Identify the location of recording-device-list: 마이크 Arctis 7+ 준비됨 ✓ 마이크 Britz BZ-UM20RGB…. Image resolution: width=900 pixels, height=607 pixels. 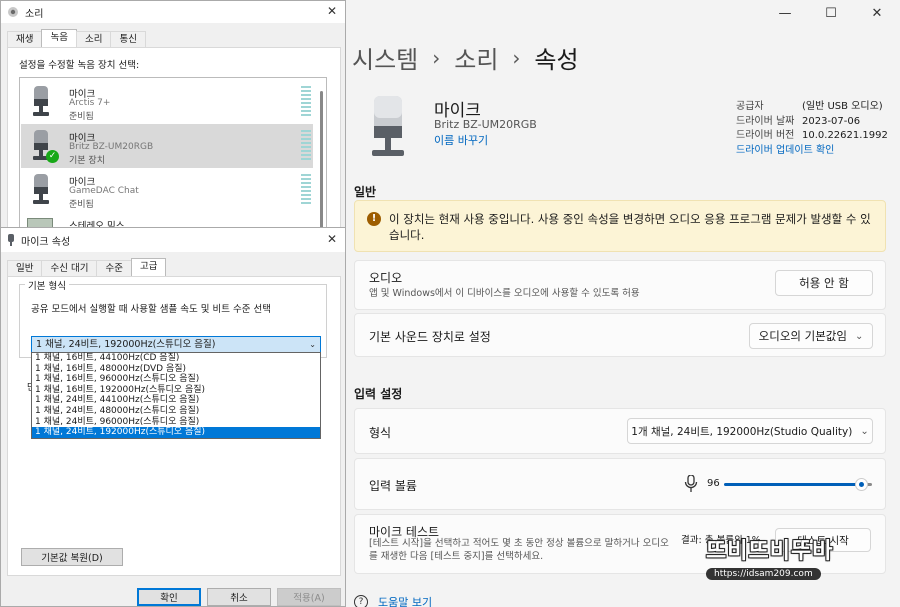
(173, 157).